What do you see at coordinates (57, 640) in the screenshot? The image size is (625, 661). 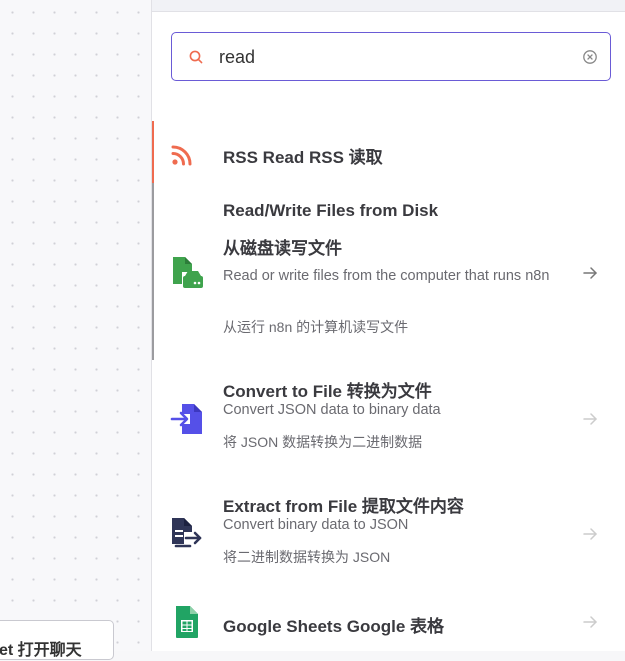 I see `canvas-node: et 打开聊天` at bounding box center [57, 640].